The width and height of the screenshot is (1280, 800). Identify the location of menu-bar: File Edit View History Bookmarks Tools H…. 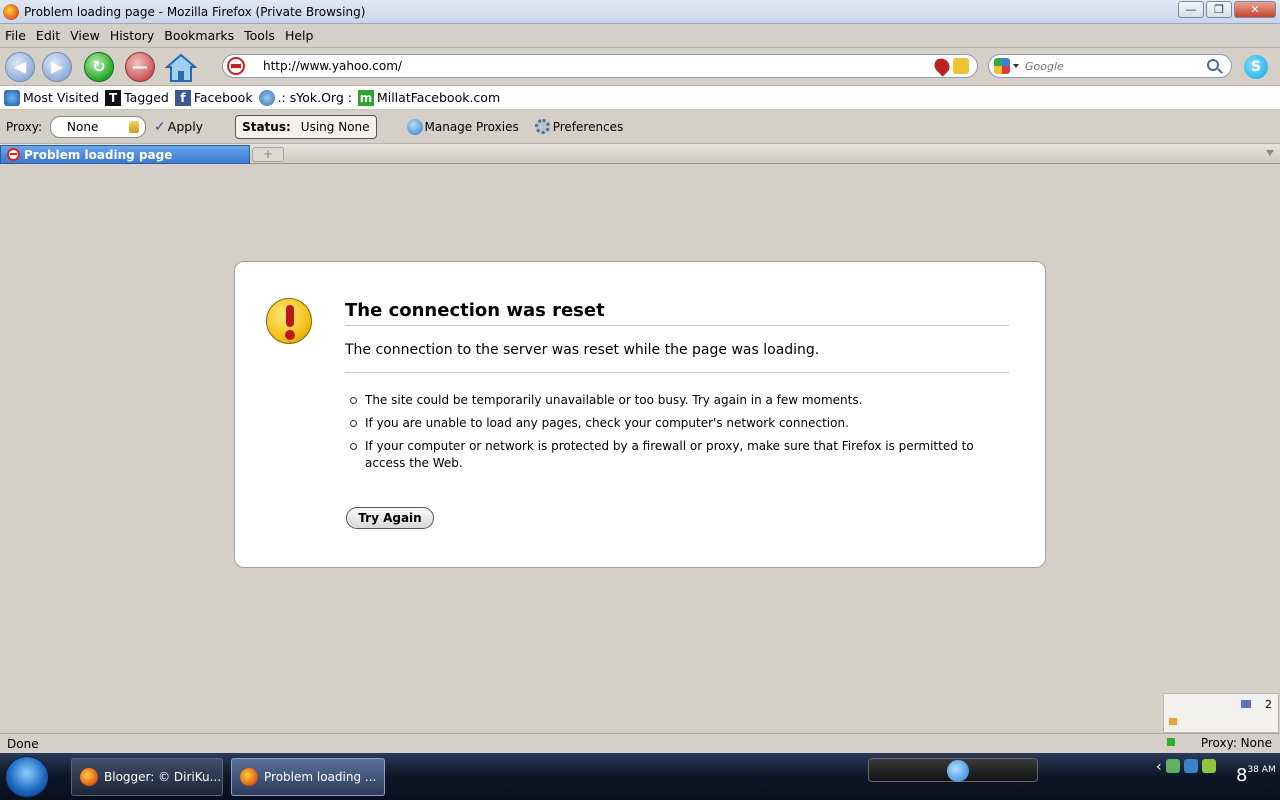
(640, 36).